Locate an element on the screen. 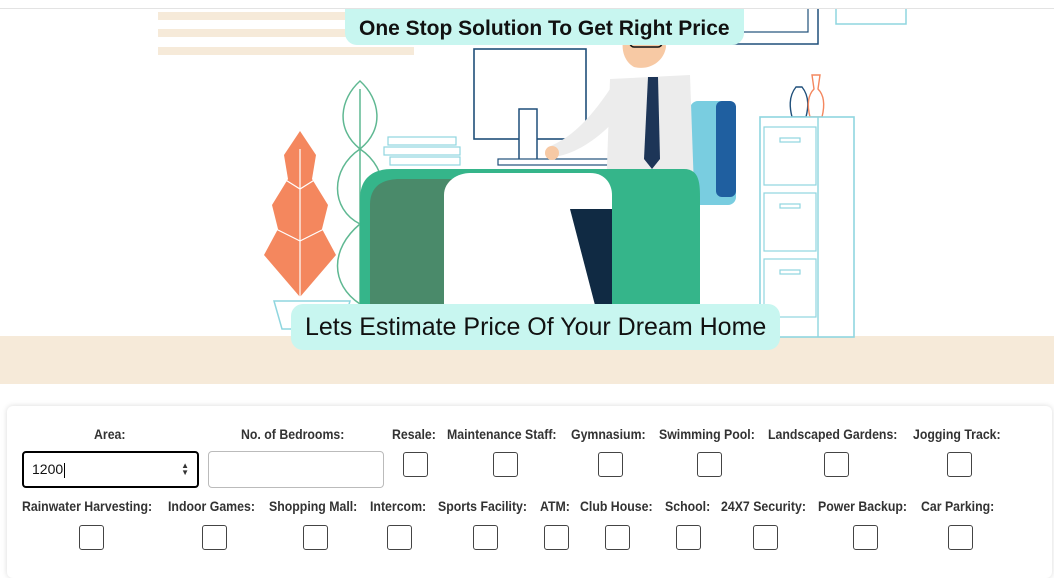 Image resolution: width=1054 pixels, height=578 pixels. indoor-games-label: Indoor Games: is located at coordinates (211, 506).